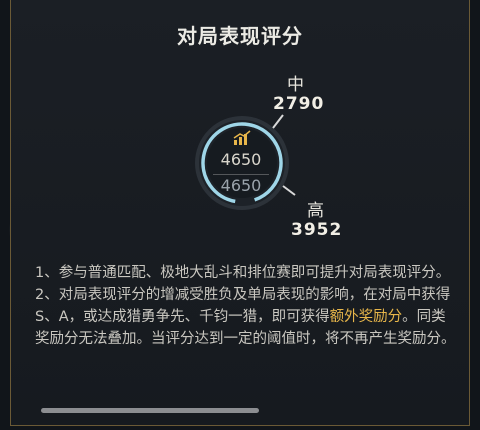 Image resolution: width=480 pixels, height=430 pixels. Describe the element at coordinates (315, 211) in the screenshot. I see `high-label: 高` at that location.